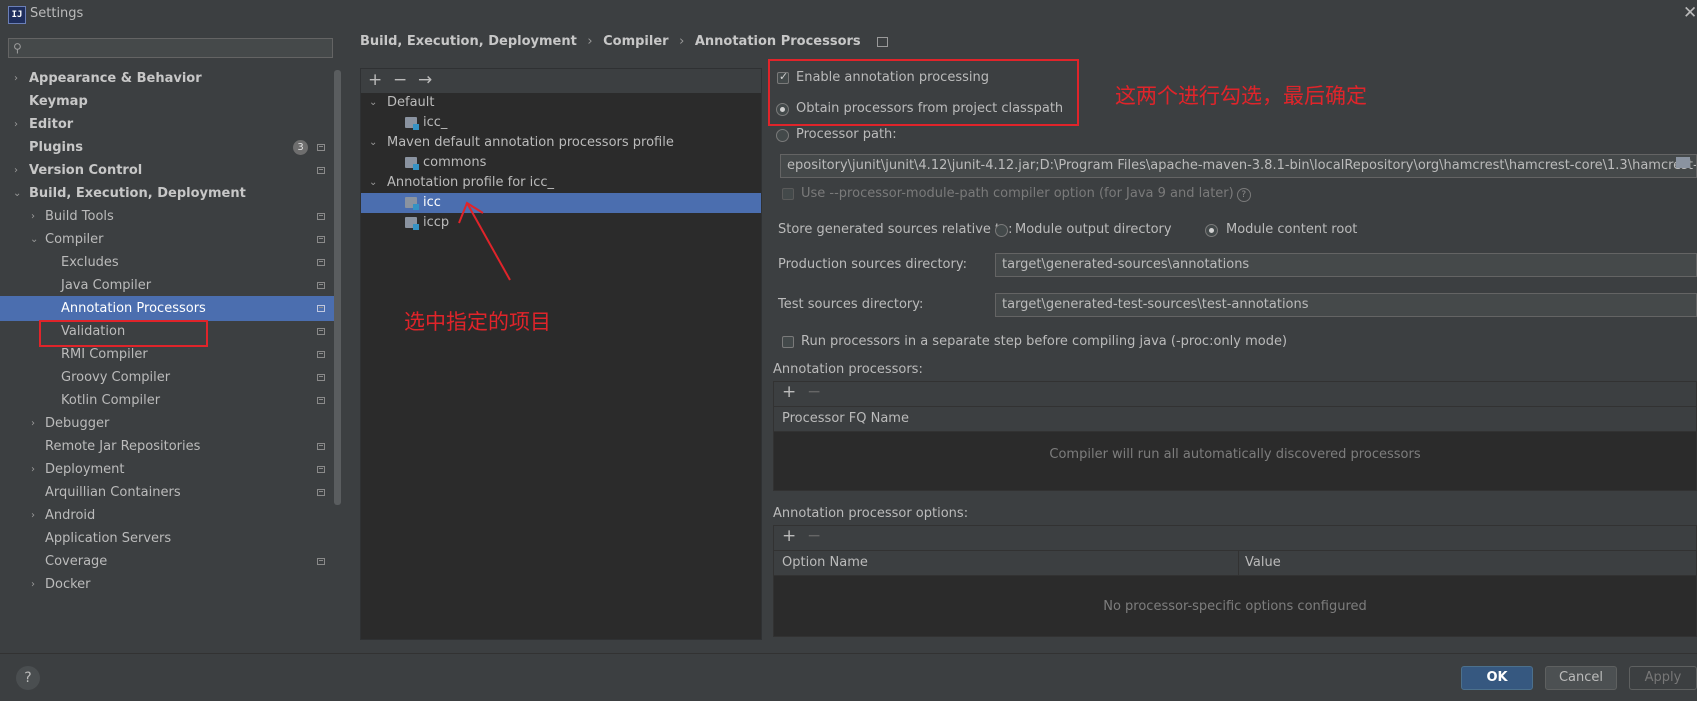 This screenshot has width=1697, height=701. Describe the element at coordinates (782, 109) in the screenshot. I see `obtain-from-classpath-radio` at that location.